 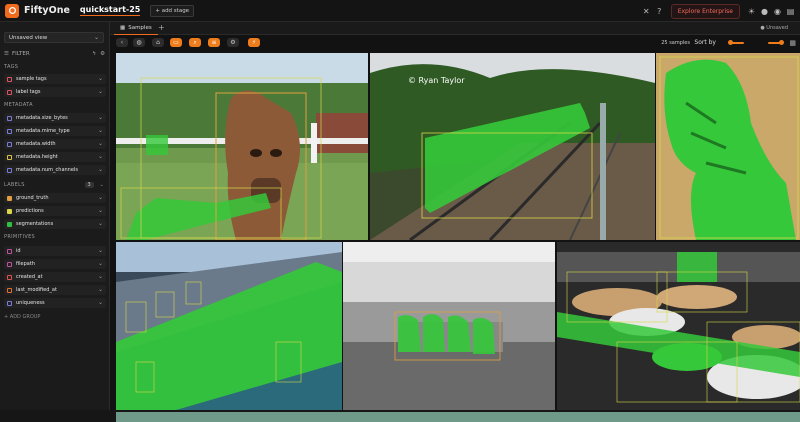 I want to click on sort-slider-knob, so click(x=730, y=42).